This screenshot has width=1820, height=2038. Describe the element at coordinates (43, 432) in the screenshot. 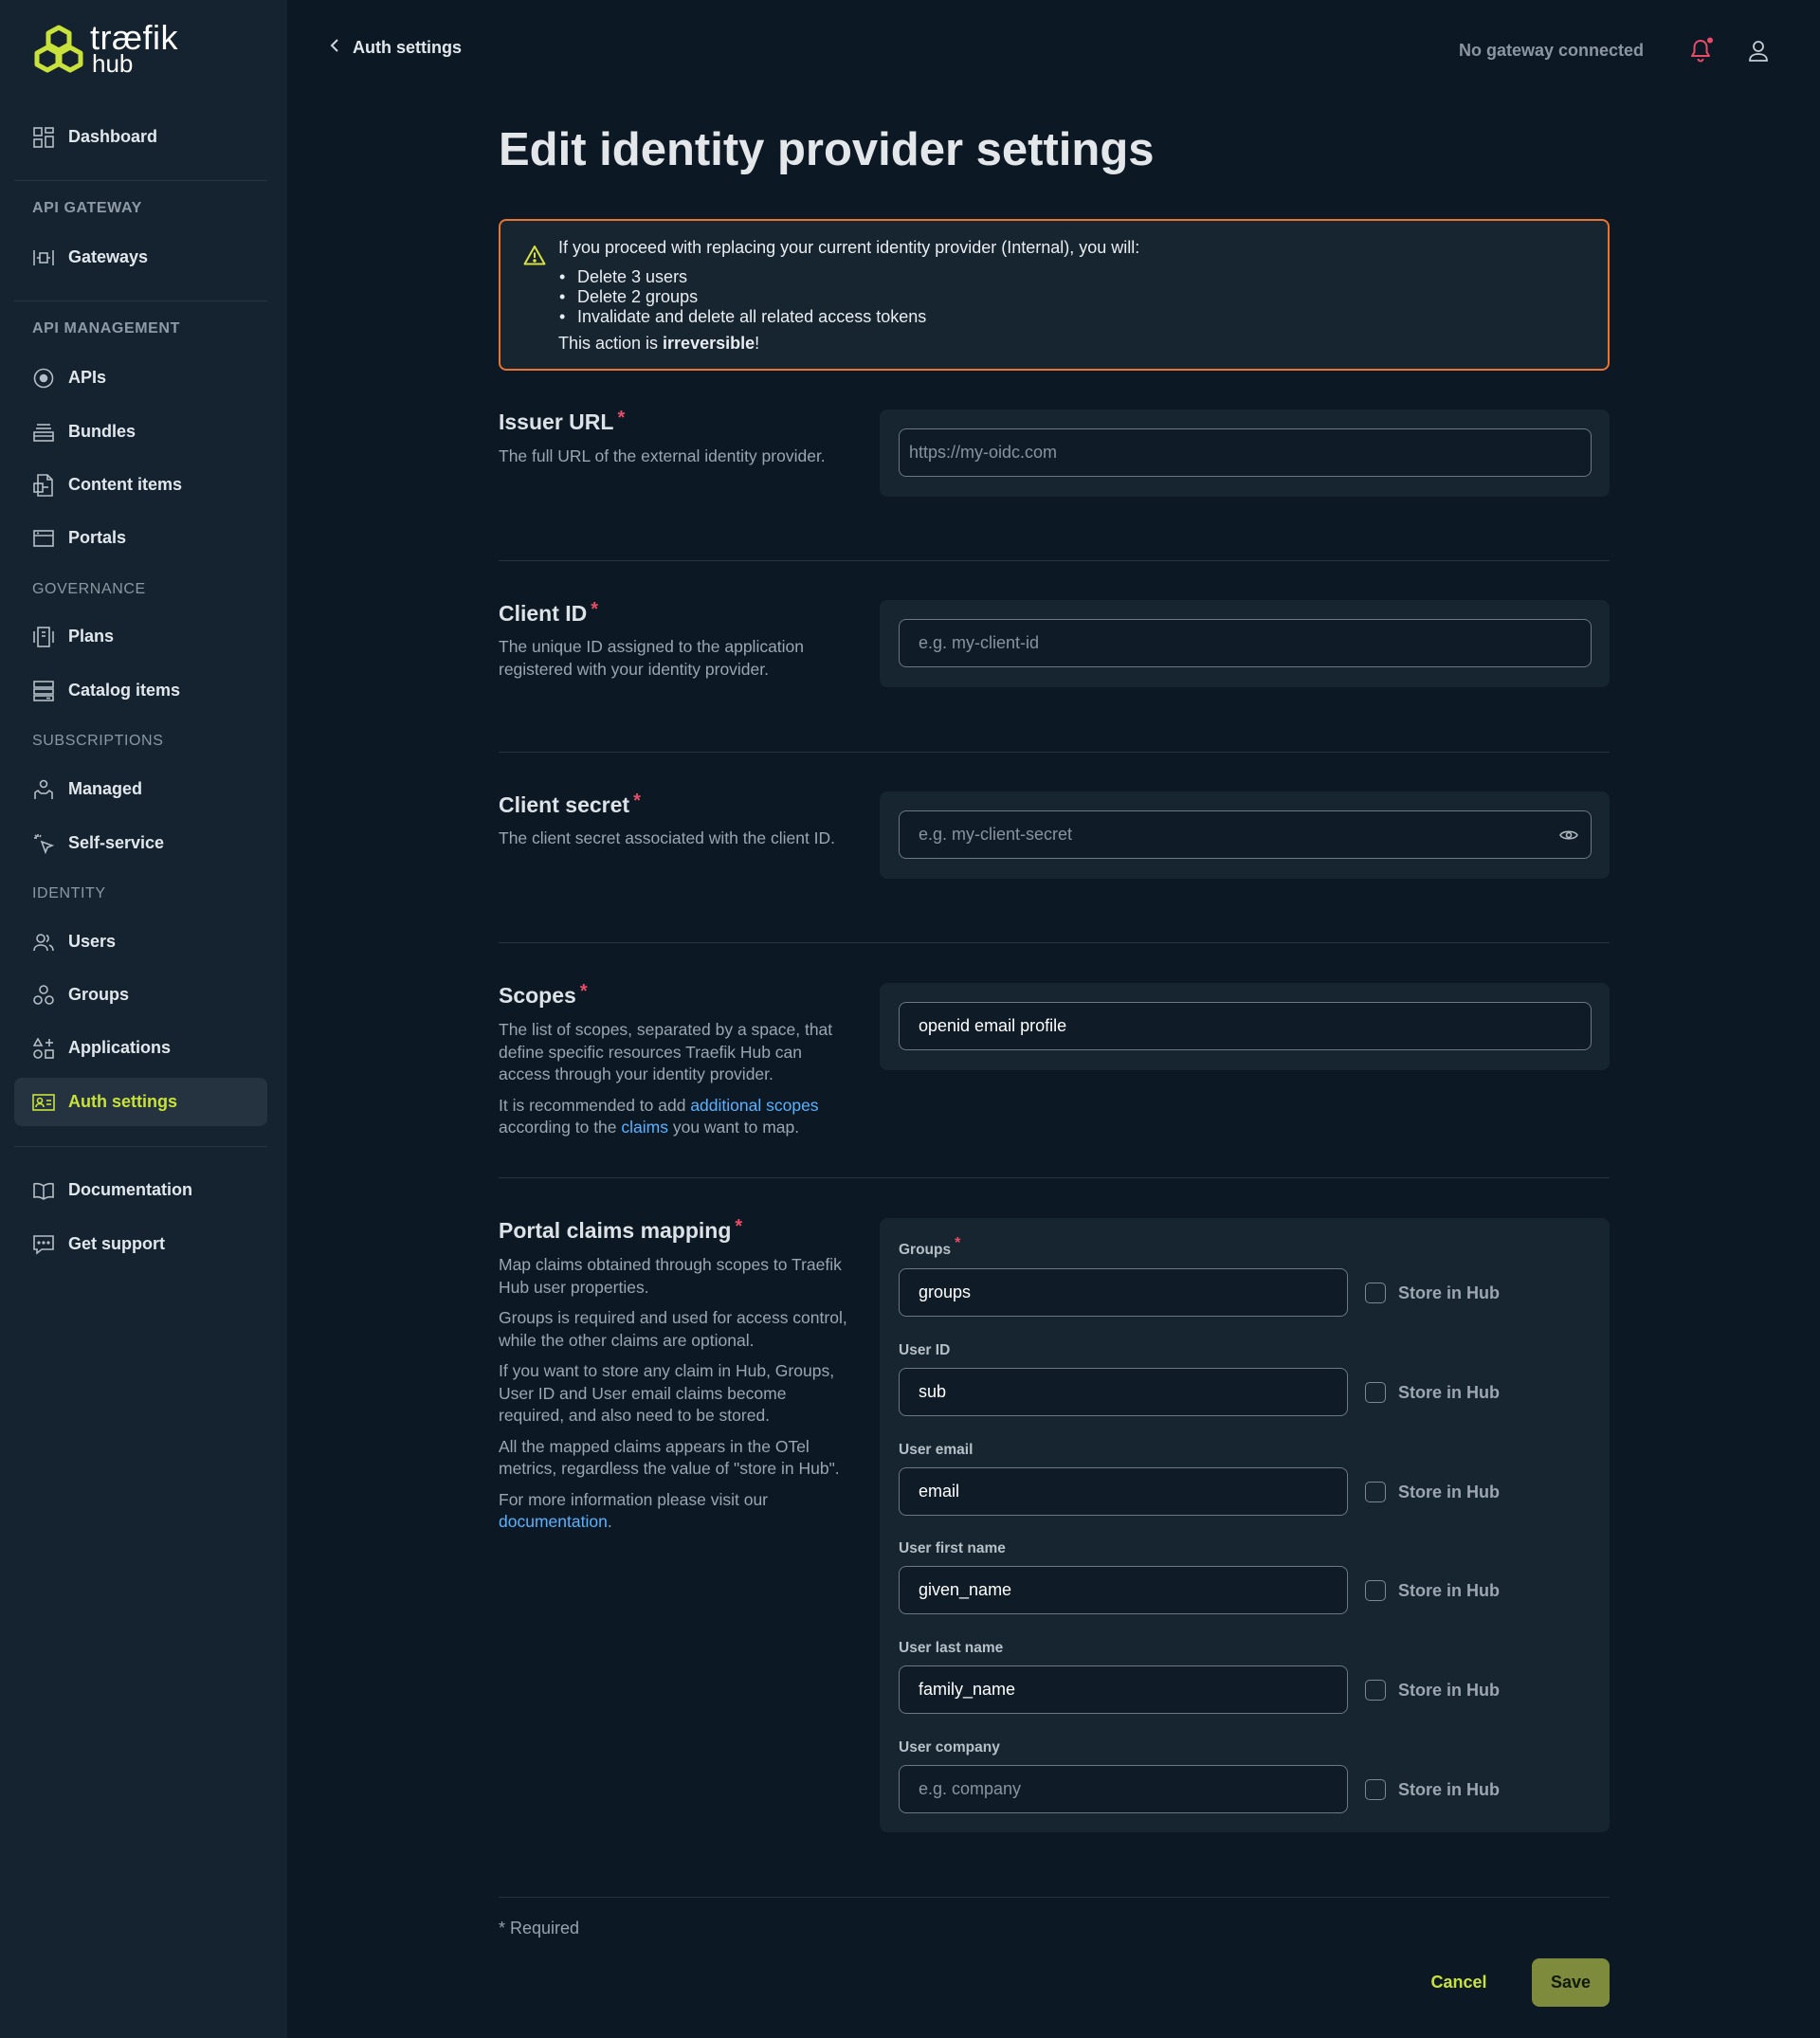

I see `bundles-stack-icon` at that location.